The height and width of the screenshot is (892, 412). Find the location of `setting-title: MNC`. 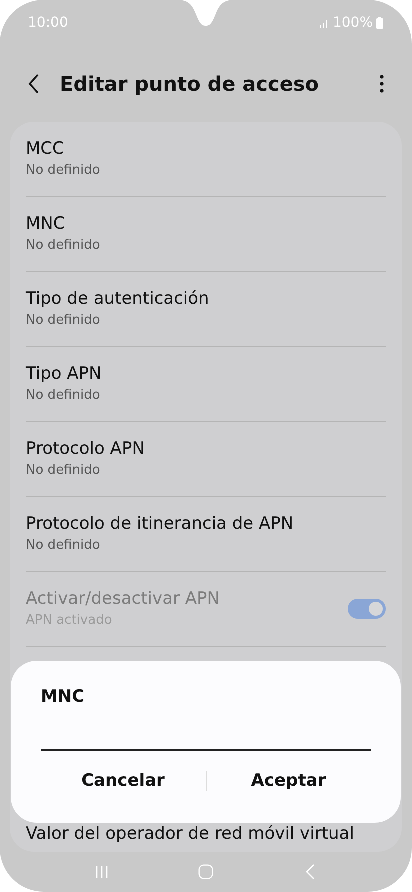

setting-title: MNC is located at coordinates (206, 224).